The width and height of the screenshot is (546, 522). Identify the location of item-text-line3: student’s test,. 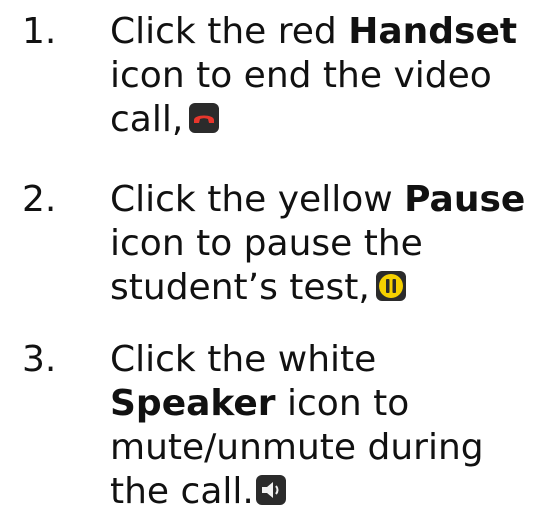
(240, 287).